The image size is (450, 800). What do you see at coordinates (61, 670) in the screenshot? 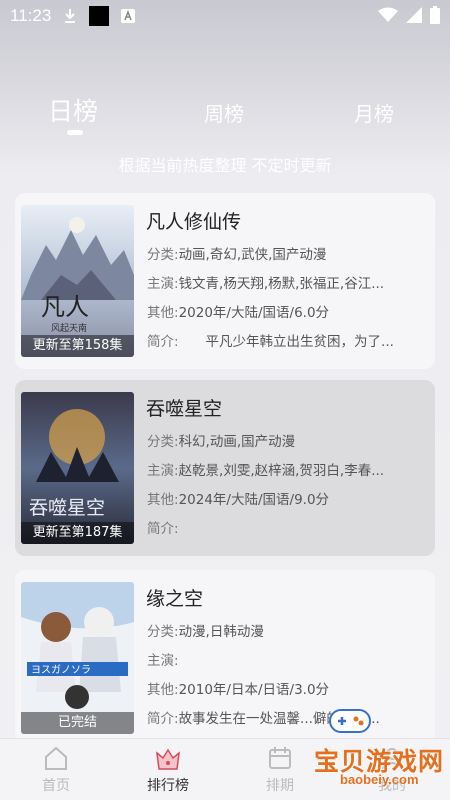
I see `poster-logo-text: ヨスガノソラ` at bounding box center [61, 670].